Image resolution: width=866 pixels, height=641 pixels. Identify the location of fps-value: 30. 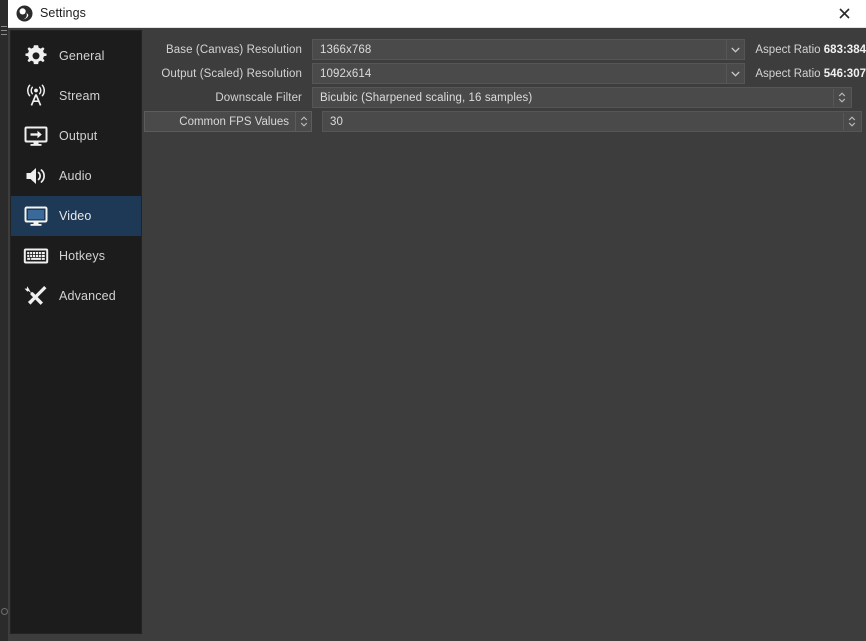
(336, 121).